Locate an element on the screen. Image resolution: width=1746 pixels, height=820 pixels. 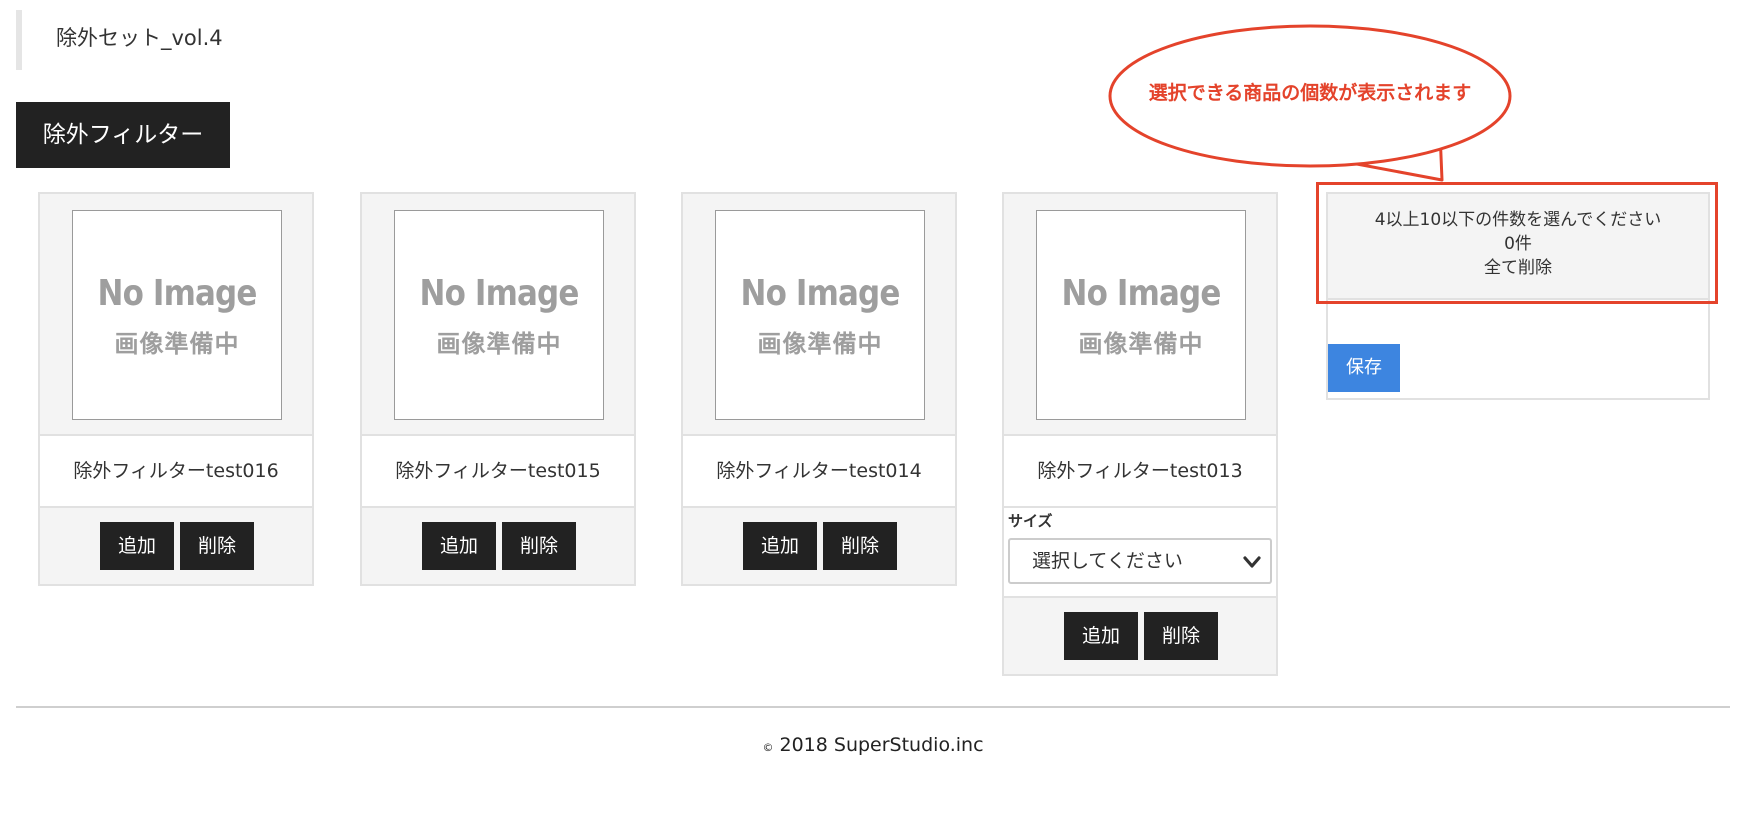
product-card: No Image 画像準備中 除外フィルターtest014 追加 削除 is located at coordinates (819, 389).